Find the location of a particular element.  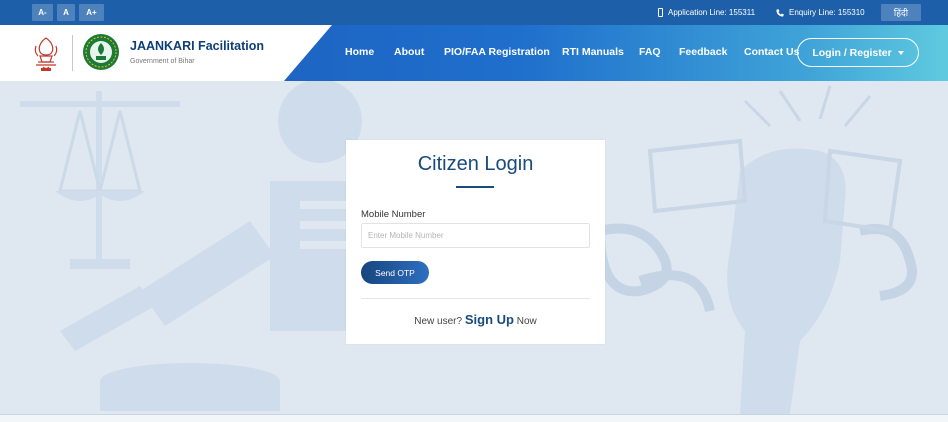

nav-about: About is located at coordinates (409, 52).